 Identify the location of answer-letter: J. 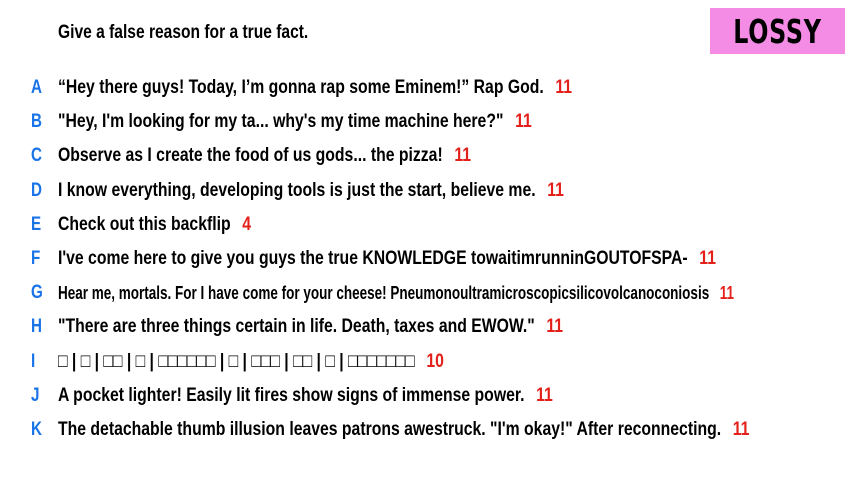
(35, 395).